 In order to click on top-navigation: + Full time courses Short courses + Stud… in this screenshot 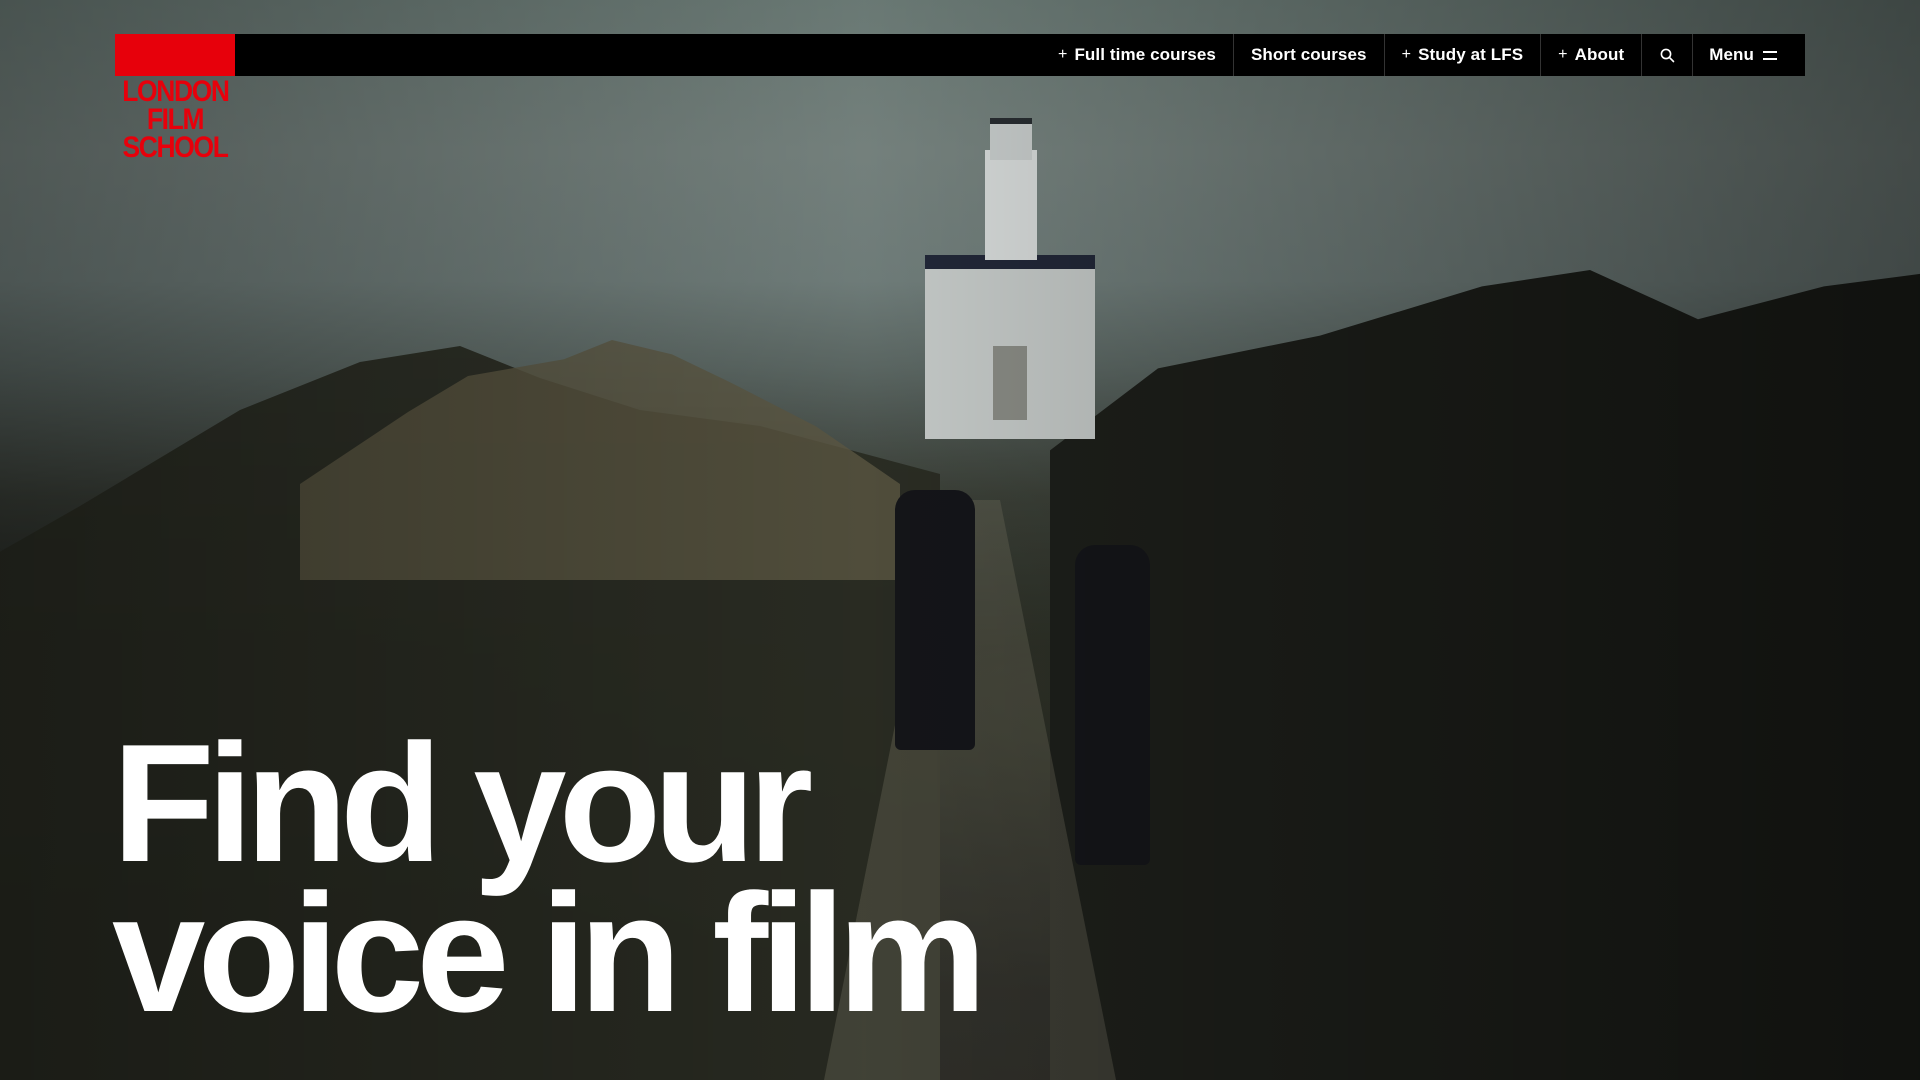, I will do `click(1020, 55)`.